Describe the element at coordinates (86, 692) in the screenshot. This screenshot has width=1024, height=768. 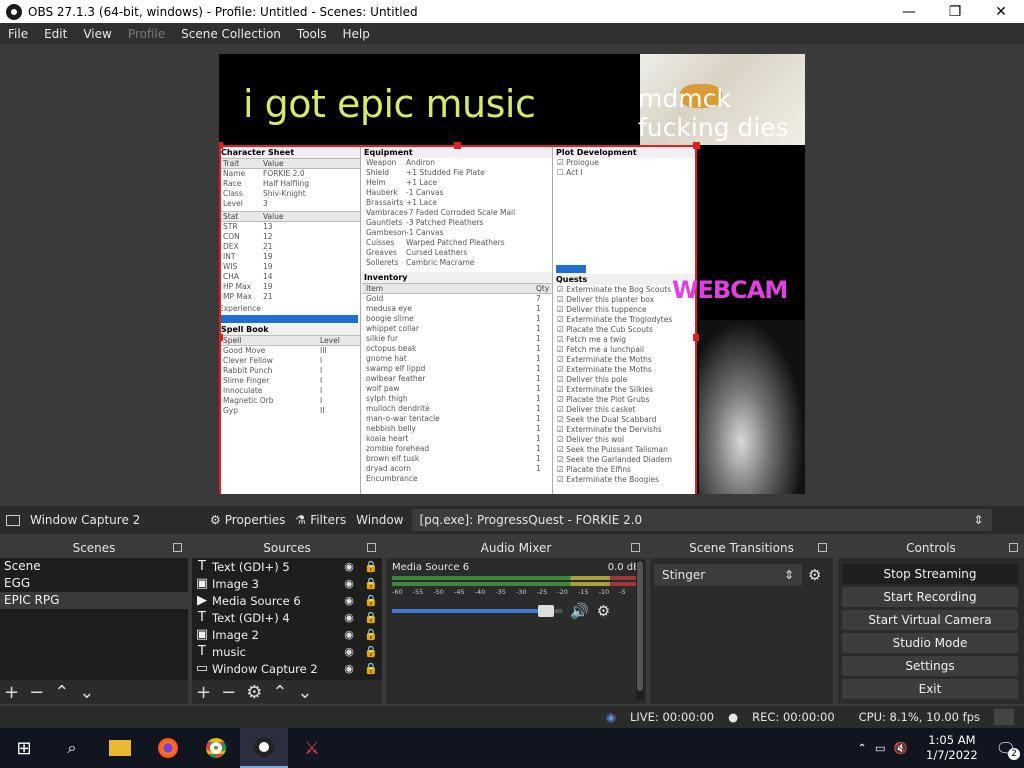
I see `scene-down-button: ⌄` at that location.